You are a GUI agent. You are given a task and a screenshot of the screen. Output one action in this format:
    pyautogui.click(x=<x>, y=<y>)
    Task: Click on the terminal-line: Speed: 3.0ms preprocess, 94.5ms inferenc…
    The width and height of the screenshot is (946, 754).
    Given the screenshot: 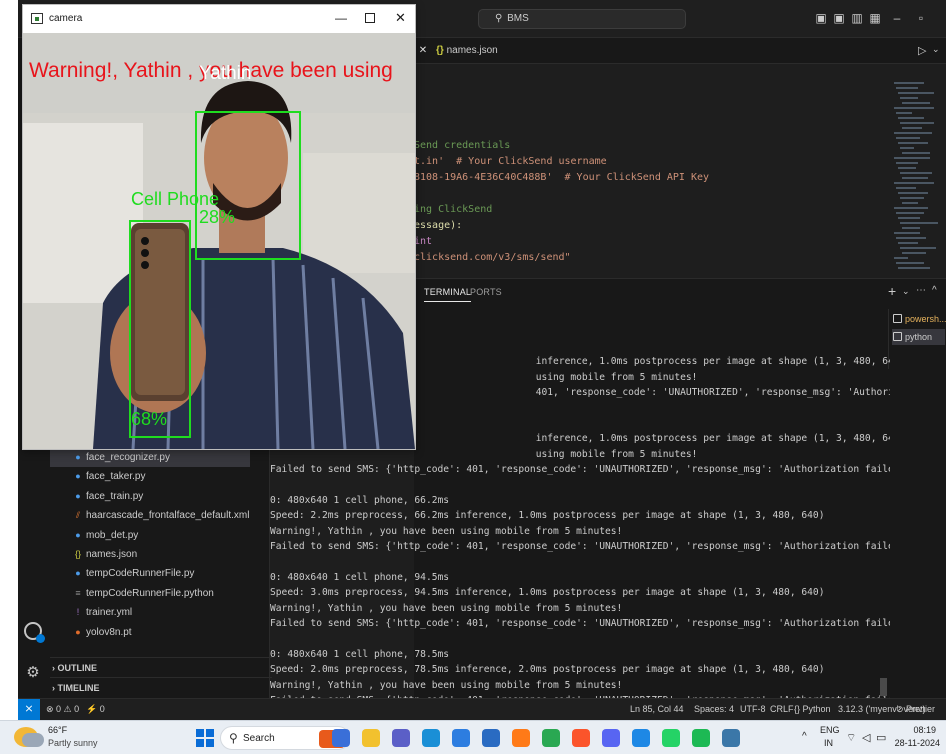 What is the action you would take?
    pyautogui.click(x=547, y=593)
    